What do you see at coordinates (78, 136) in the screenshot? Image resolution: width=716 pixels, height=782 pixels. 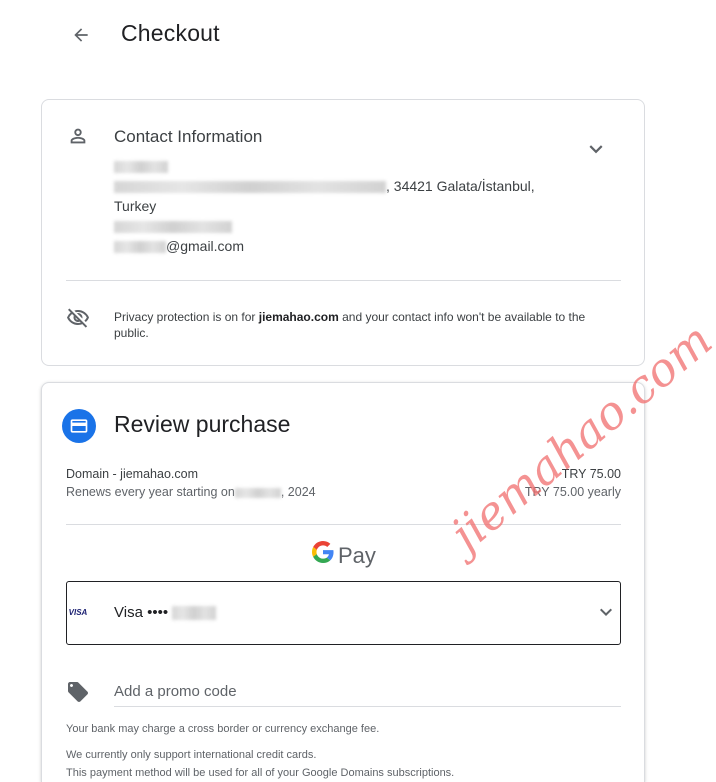 I see `person-icon` at bounding box center [78, 136].